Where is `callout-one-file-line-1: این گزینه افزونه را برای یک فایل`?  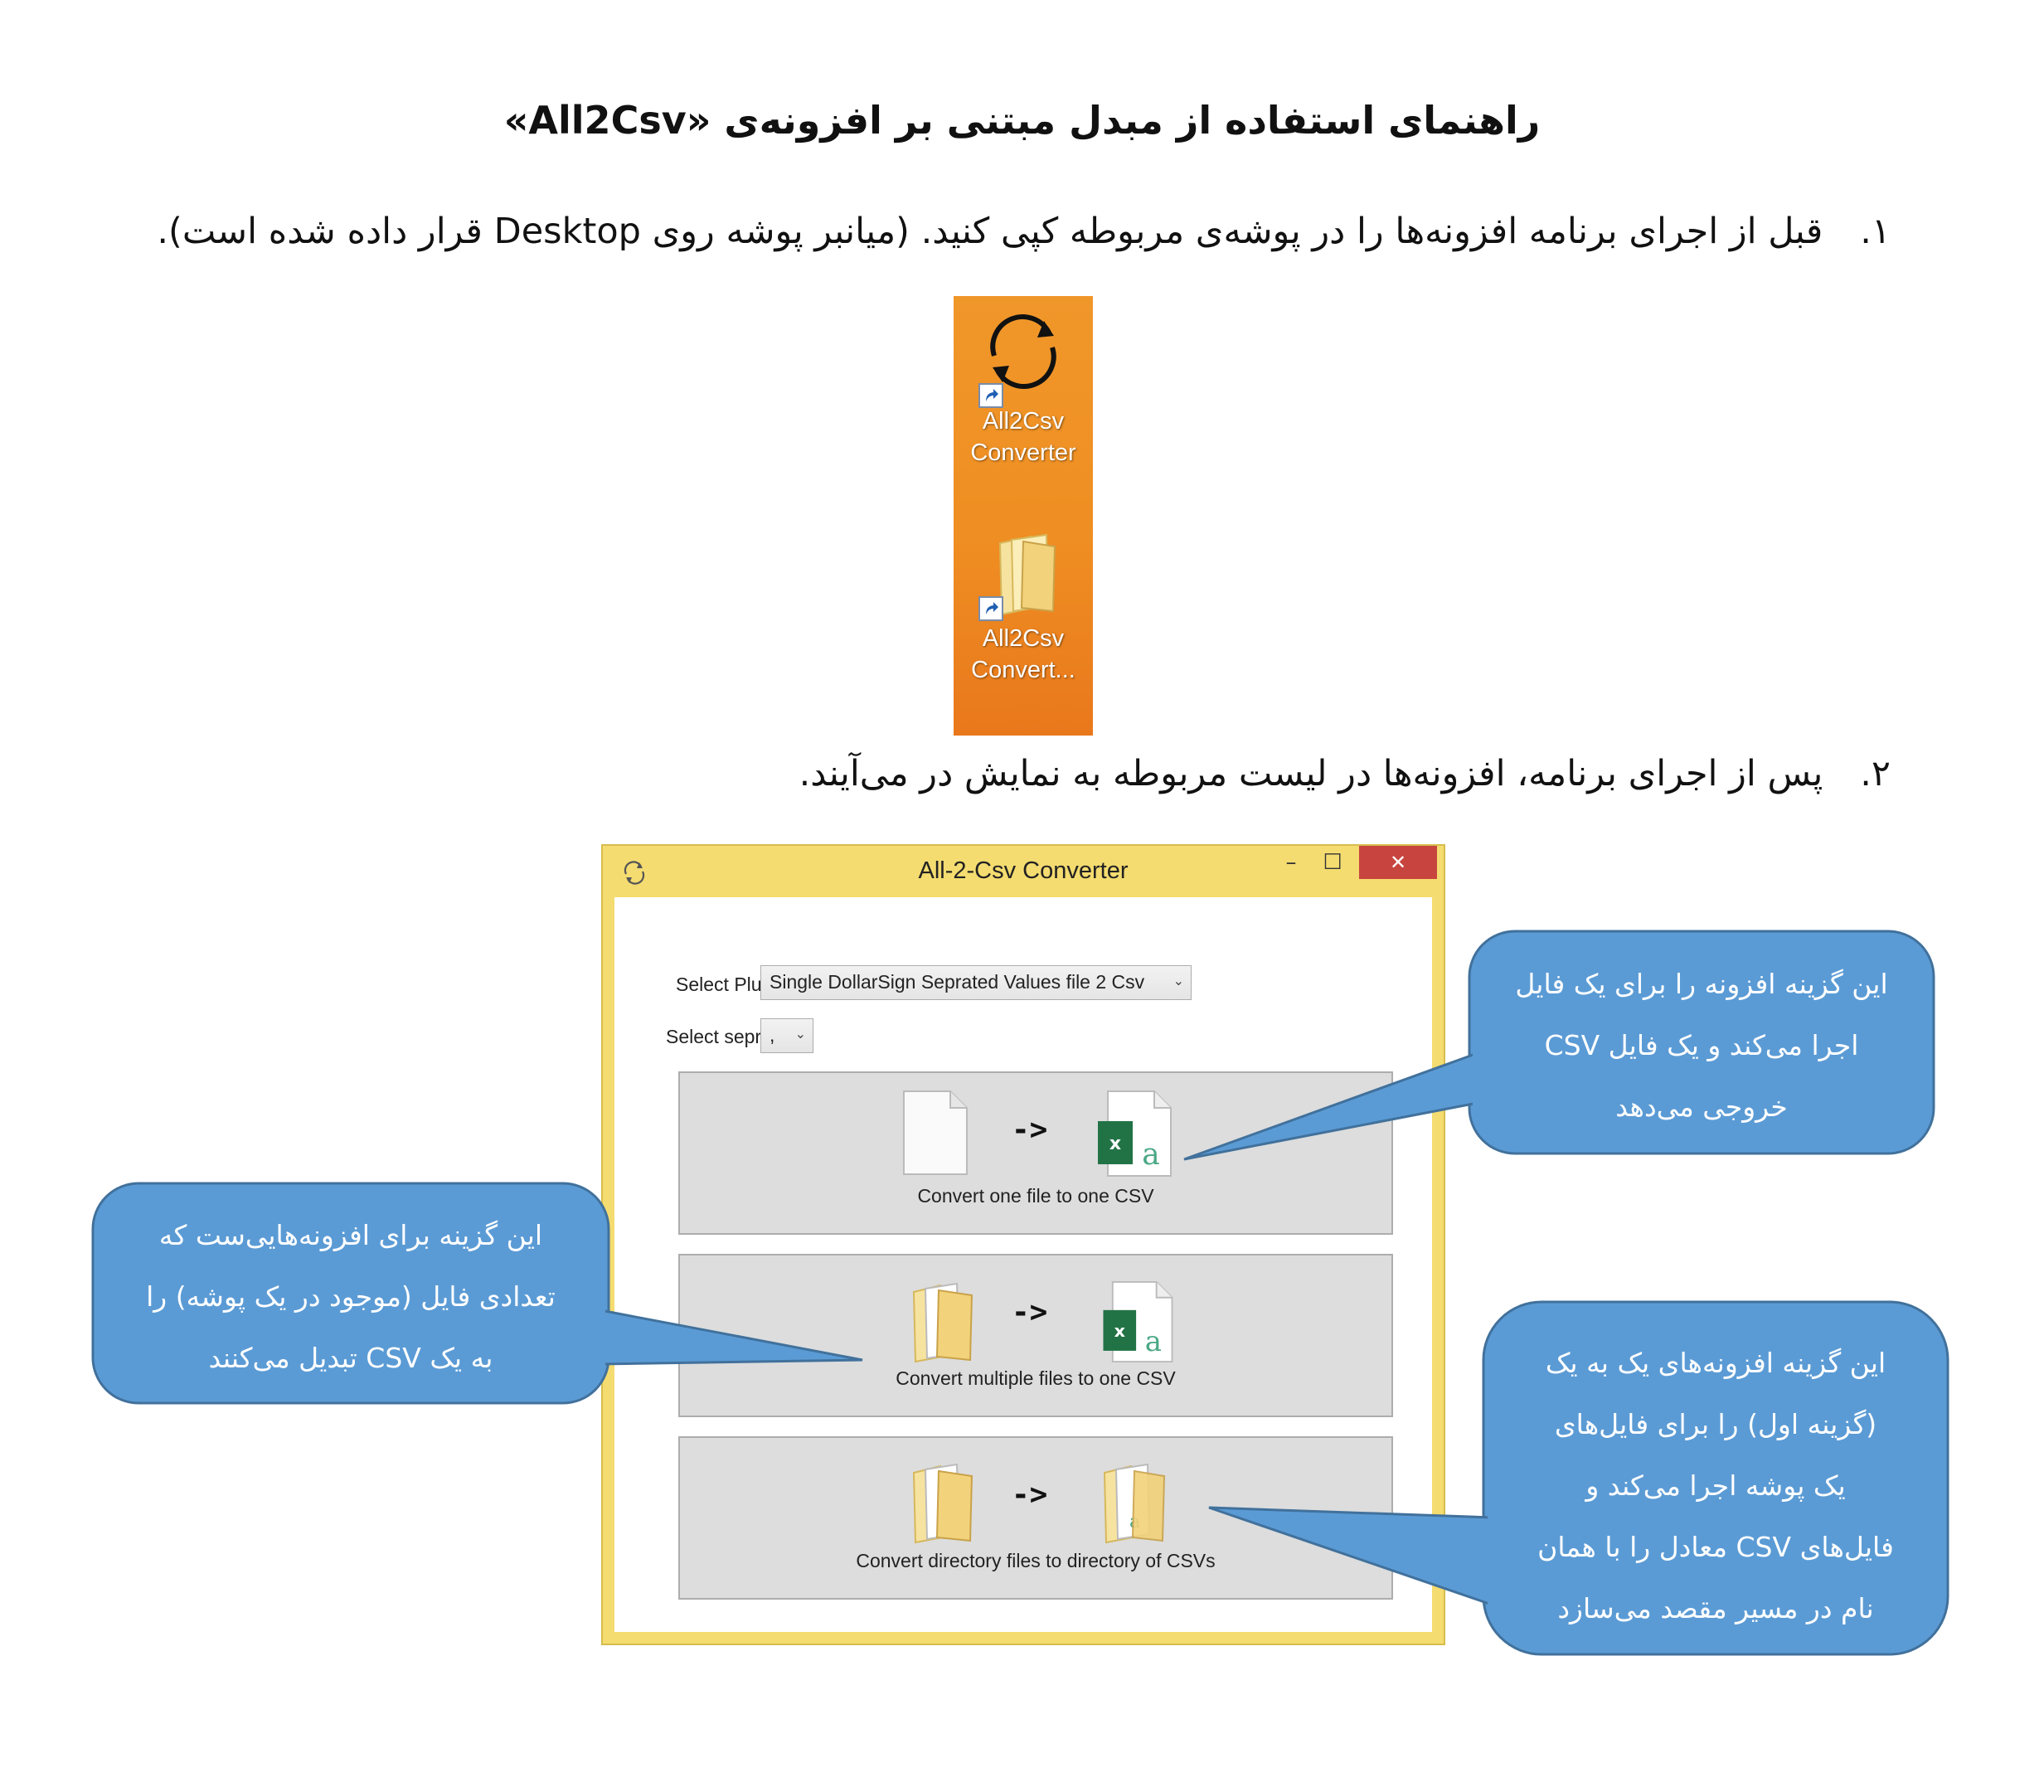 callout-one-file-line-1: این گزینه افزونه را برای یک فایل is located at coordinates (1701, 984).